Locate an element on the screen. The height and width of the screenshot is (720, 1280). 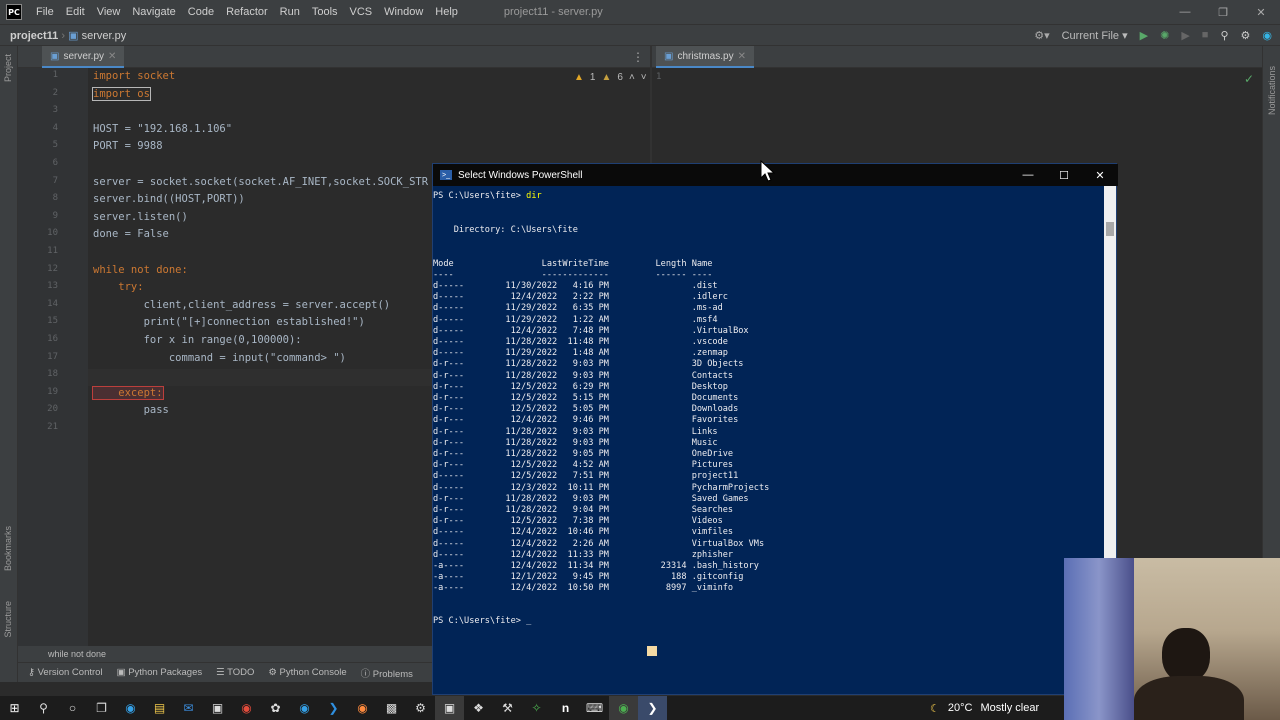
app-green-icon: ✧ is located at coordinates (536, 708).